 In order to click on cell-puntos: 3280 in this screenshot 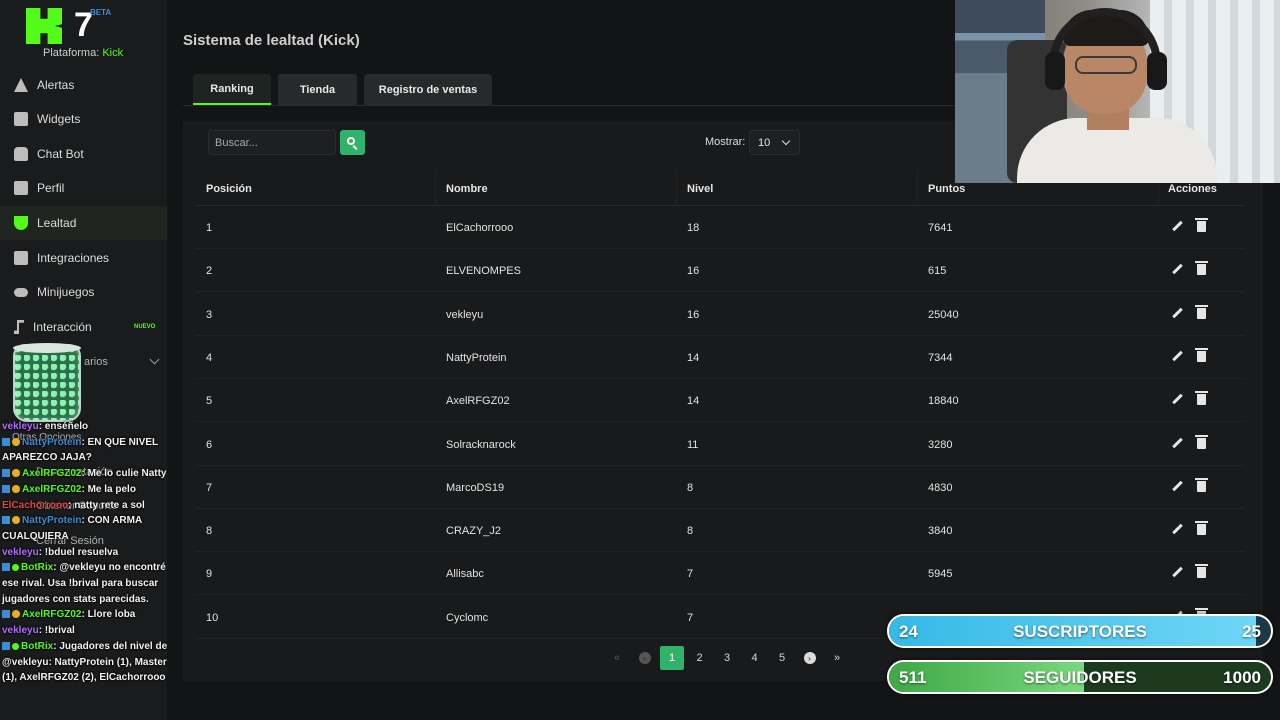, I will do `click(940, 444)`.